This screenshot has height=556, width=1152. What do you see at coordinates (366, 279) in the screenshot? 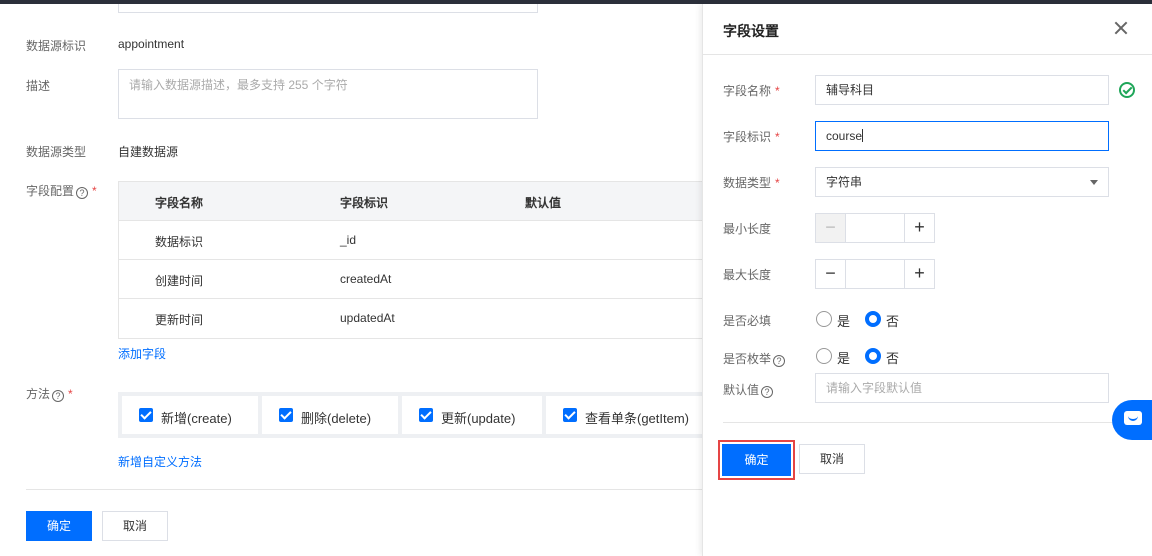
I see `table-cell: createdAt` at bounding box center [366, 279].